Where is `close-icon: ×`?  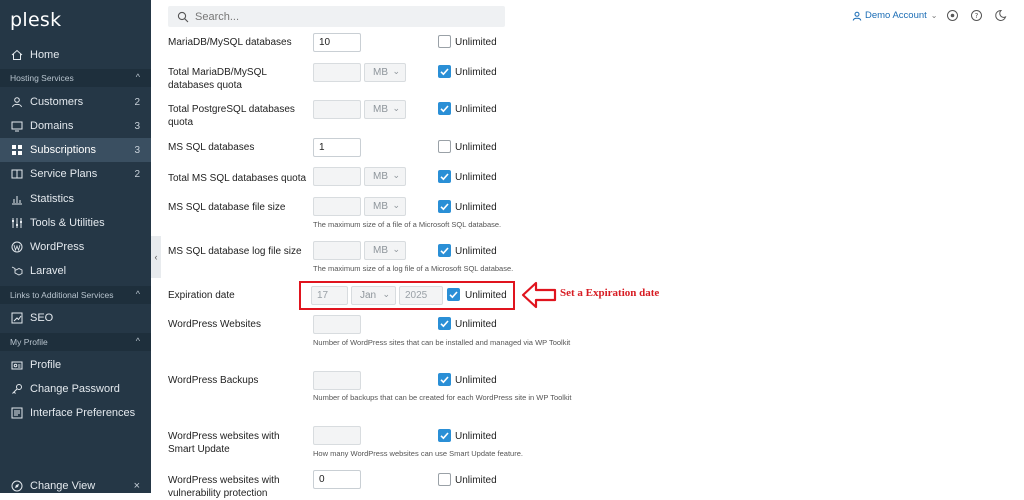
close-icon: × is located at coordinates (137, 486).